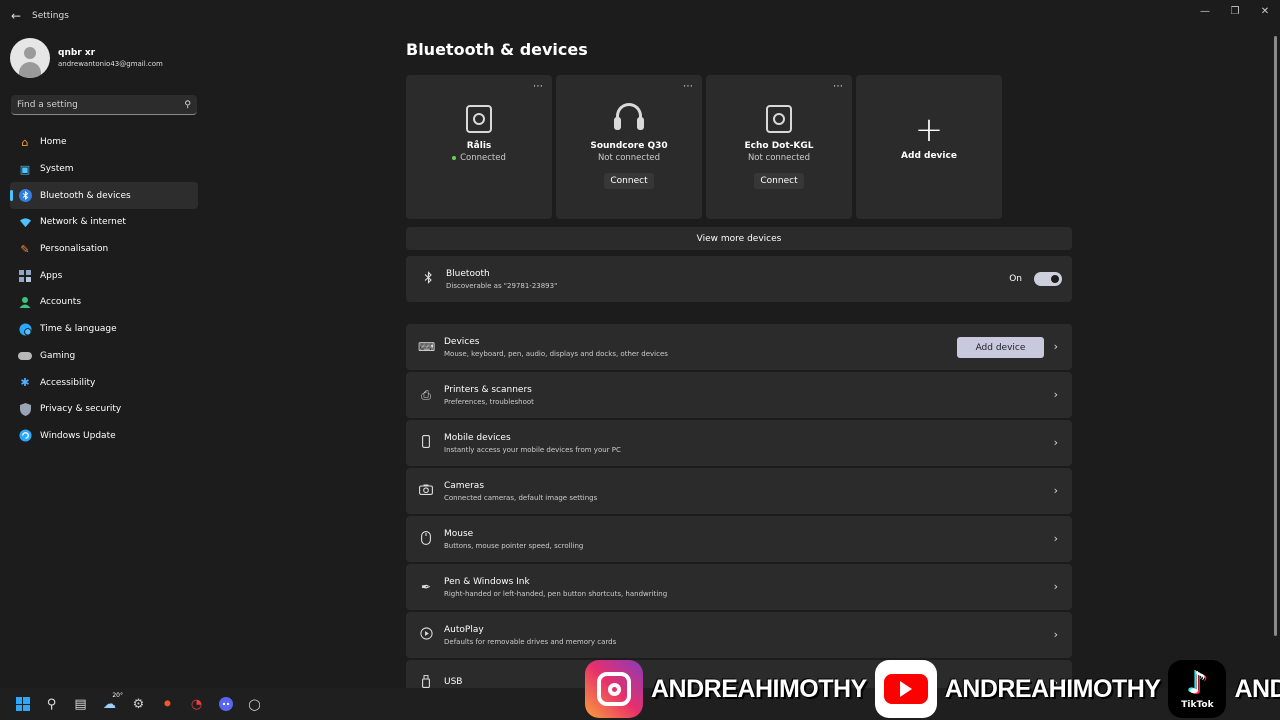  I want to click on avatar, so click(30, 58).